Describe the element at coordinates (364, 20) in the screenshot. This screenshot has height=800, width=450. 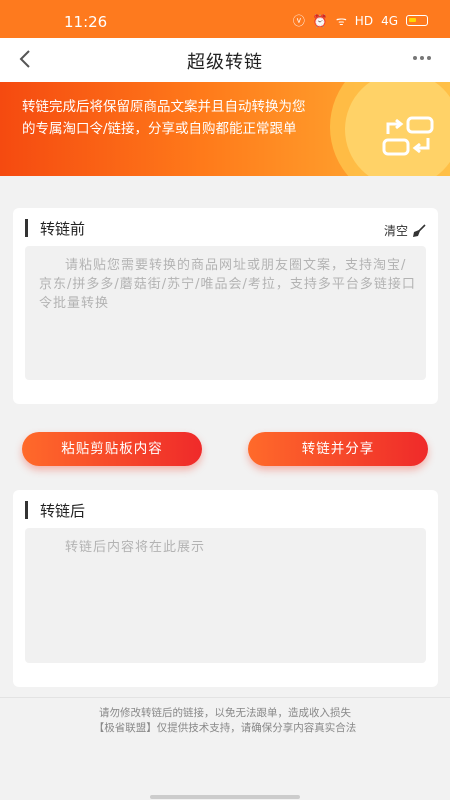
I see `network-label: HD` at that location.